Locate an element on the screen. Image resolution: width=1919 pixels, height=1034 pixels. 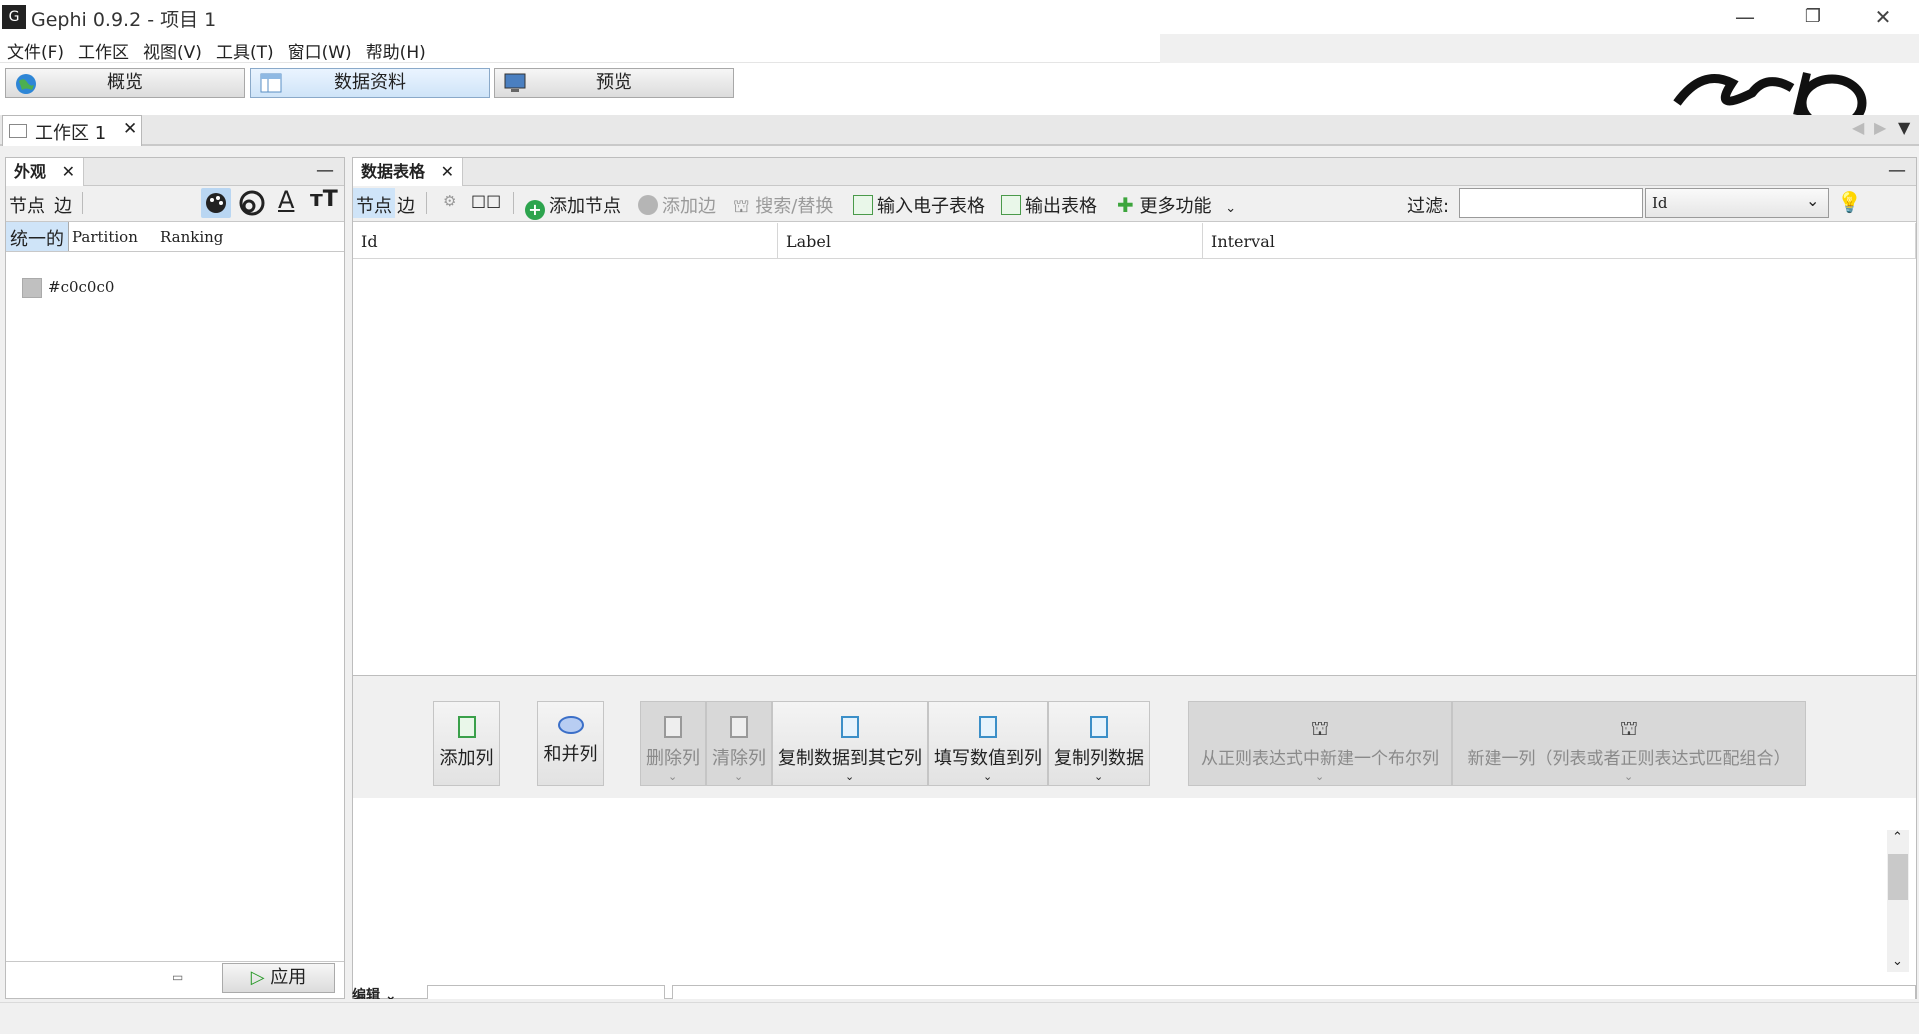
ranking-mode-tab: Ranking is located at coordinates (191, 237).